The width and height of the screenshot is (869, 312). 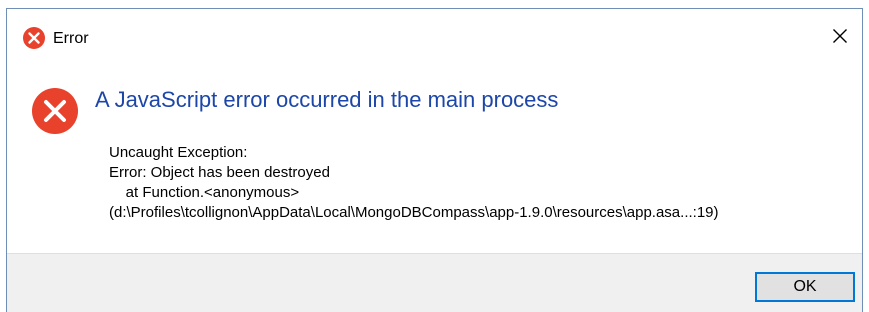 I want to click on detail-line: Error: Object has been destroyed, so click(x=219, y=172).